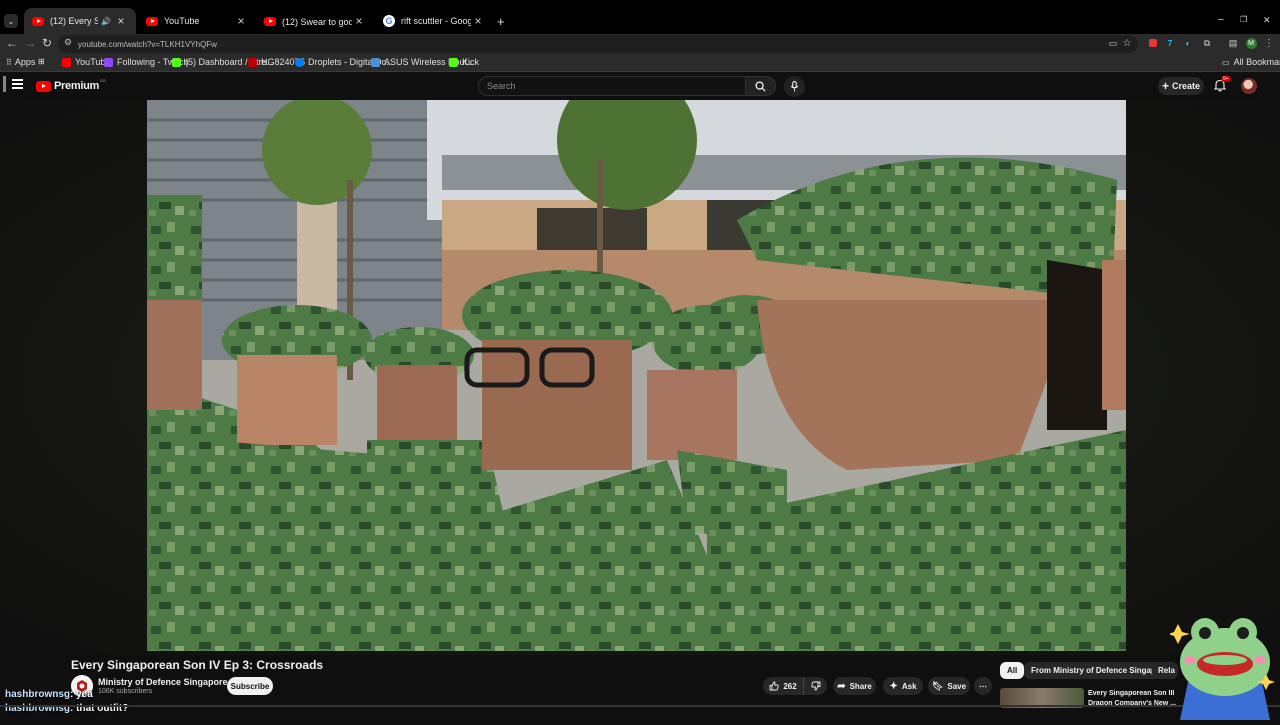 This screenshot has width=1280, height=725. I want to click on search-input: Search, so click(612, 86).